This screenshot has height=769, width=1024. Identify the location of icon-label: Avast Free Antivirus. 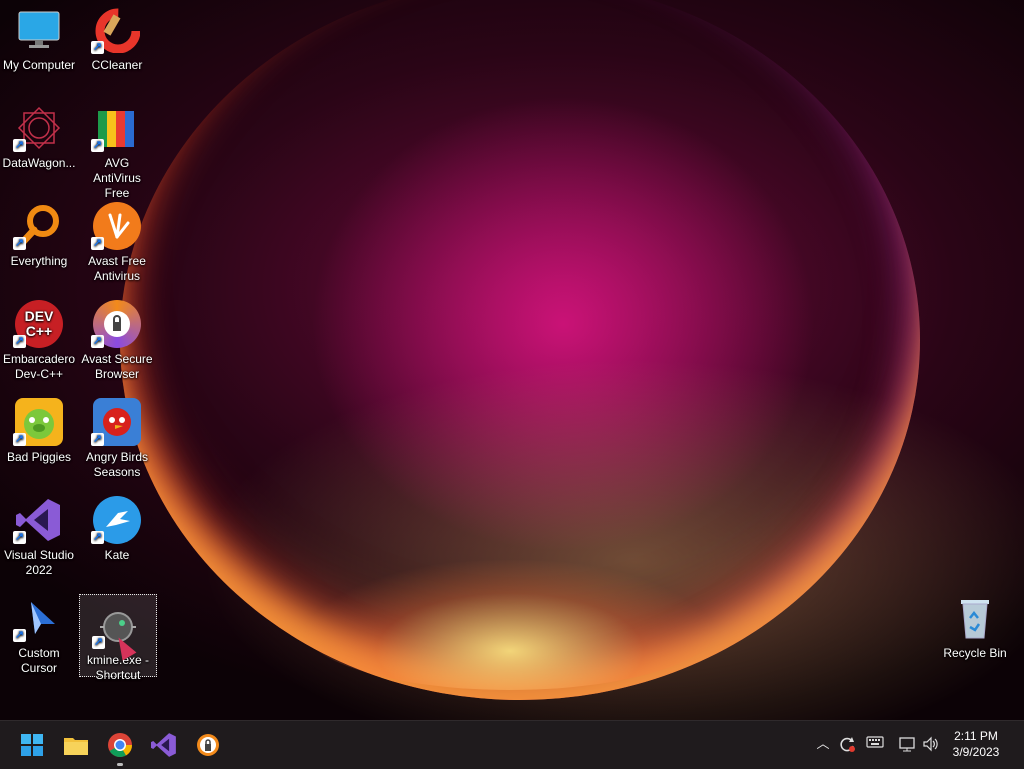
(117, 268).